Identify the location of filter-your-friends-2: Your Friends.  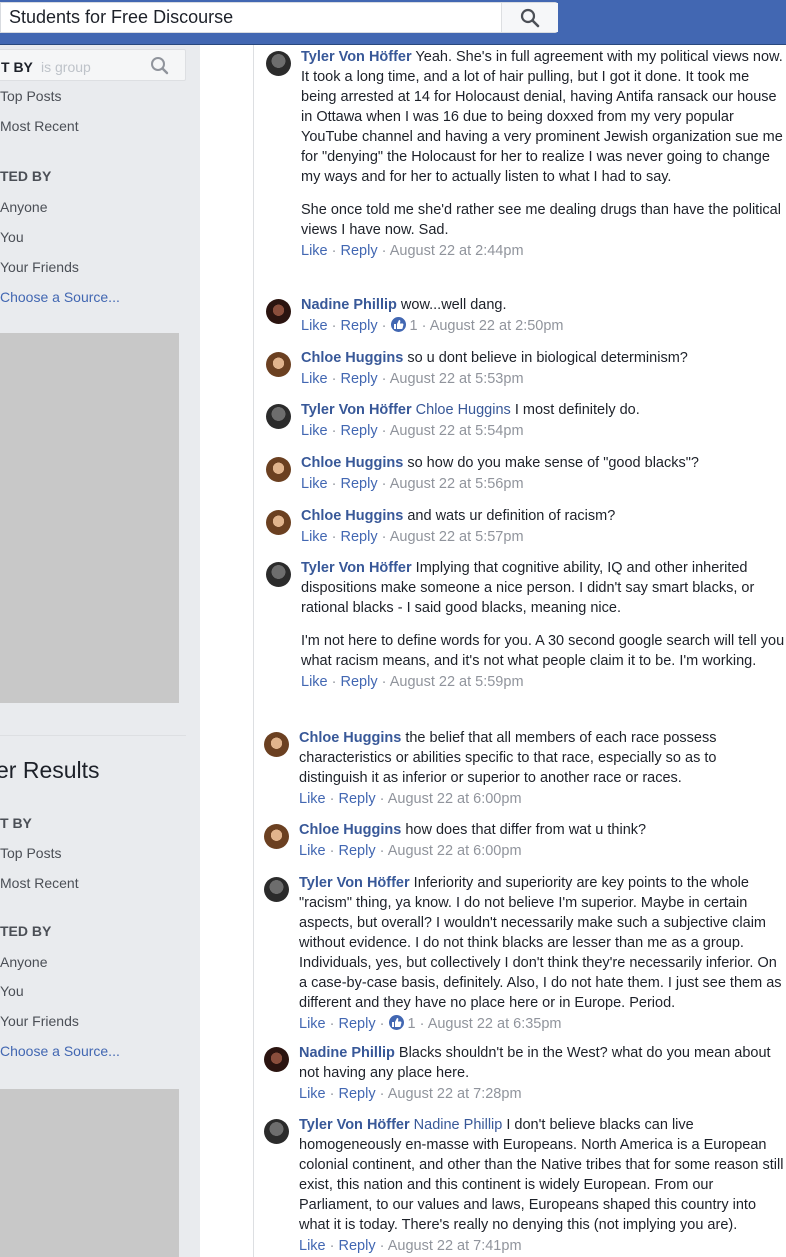
(39, 1021).